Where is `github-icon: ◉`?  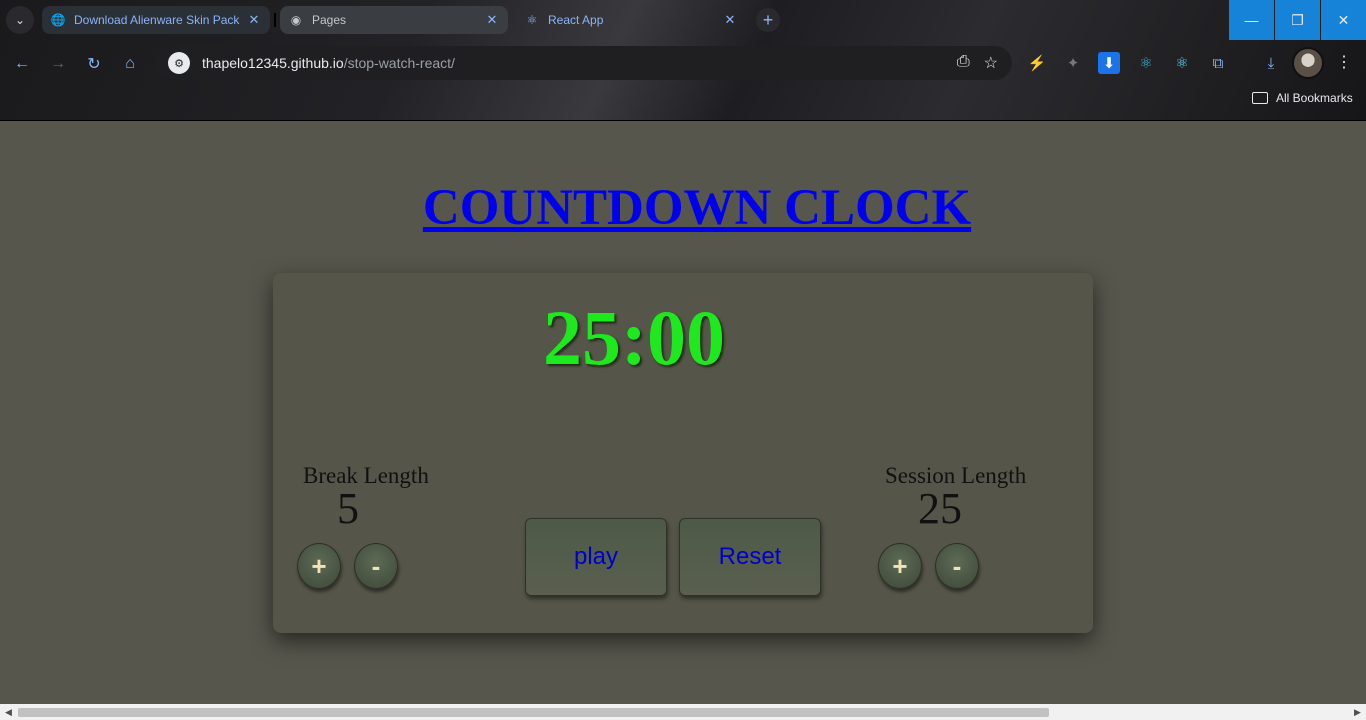
github-icon: ◉ is located at coordinates (296, 20).